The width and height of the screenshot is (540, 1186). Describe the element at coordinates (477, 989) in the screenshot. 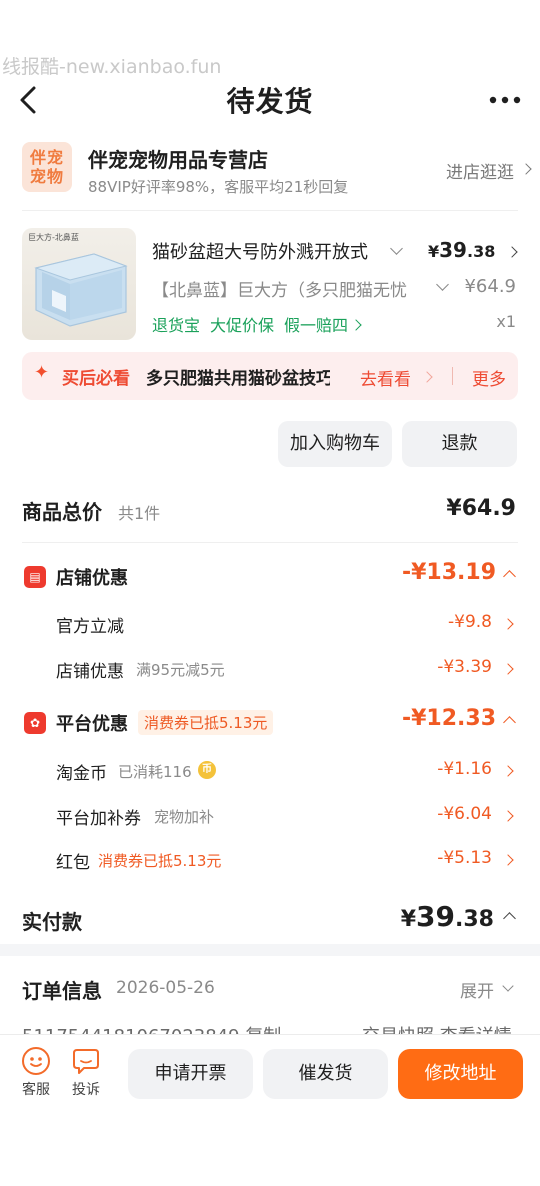

I see `expand-link: 展开` at that location.